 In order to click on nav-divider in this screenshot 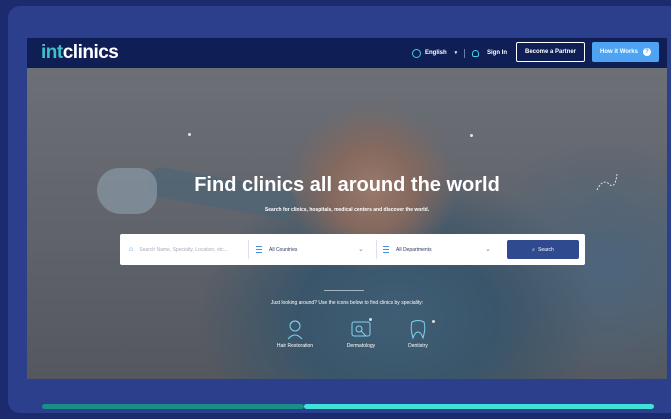, I will do `click(464, 53)`.